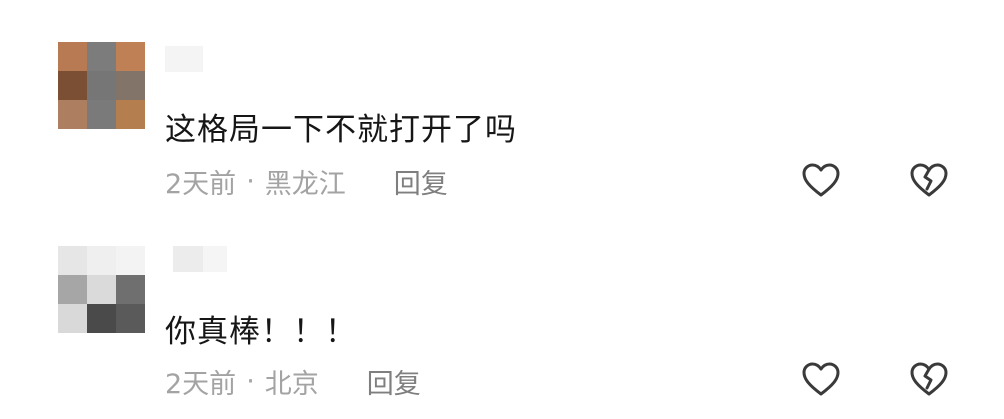  I want to click on comment-meta: 2天前 · 黑龙江 回复, so click(306, 181).